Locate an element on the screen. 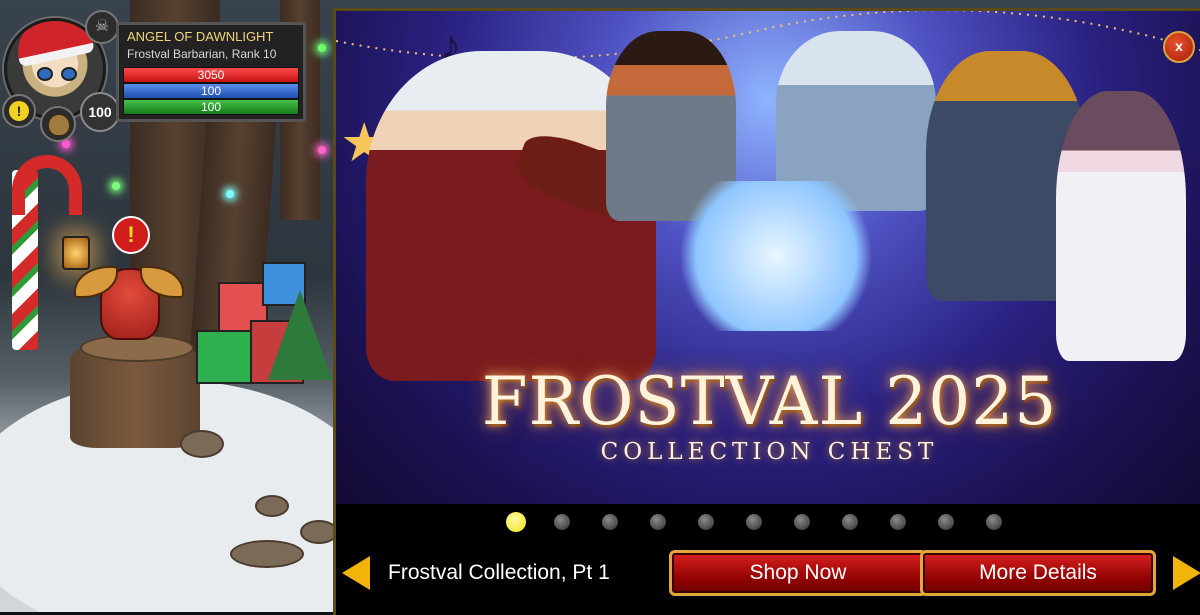 This screenshot has width=1200, height=615. promo-subtitle: COLLECTION CHEST is located at coordinates (769, 452).